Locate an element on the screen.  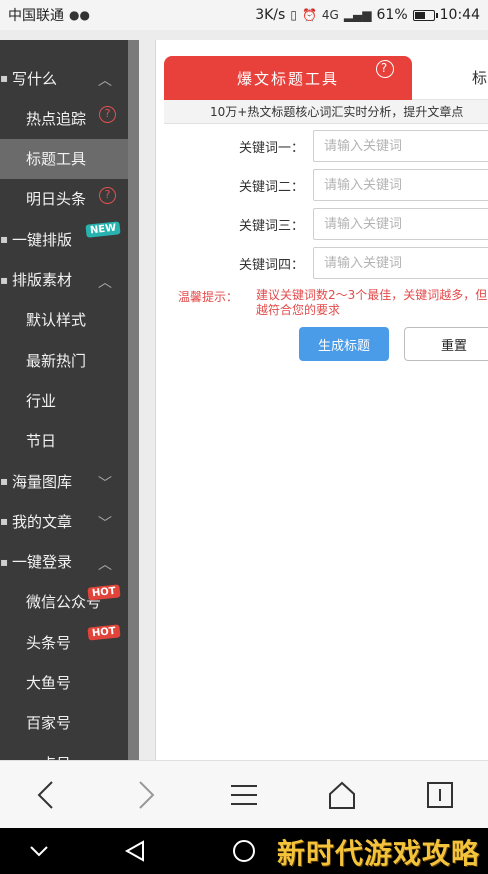
sidebar-item: ▪ 排版素材 ︿ is located at coordinates (64, 280).